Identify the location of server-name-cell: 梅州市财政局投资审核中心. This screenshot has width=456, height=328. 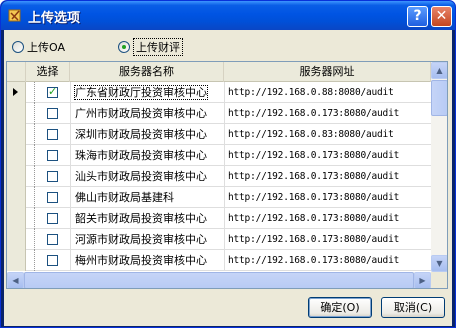
(147, 260).